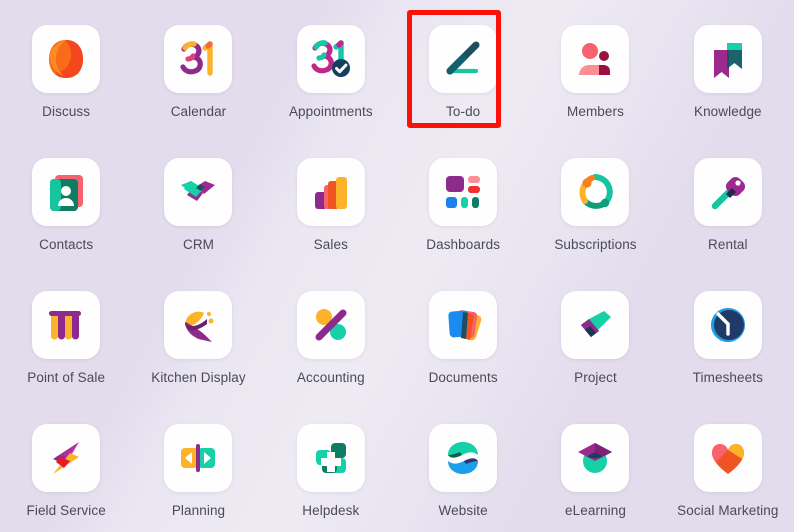 The image size is (794, 532). I want to click on documents-pages-icon, so click(465, 325).